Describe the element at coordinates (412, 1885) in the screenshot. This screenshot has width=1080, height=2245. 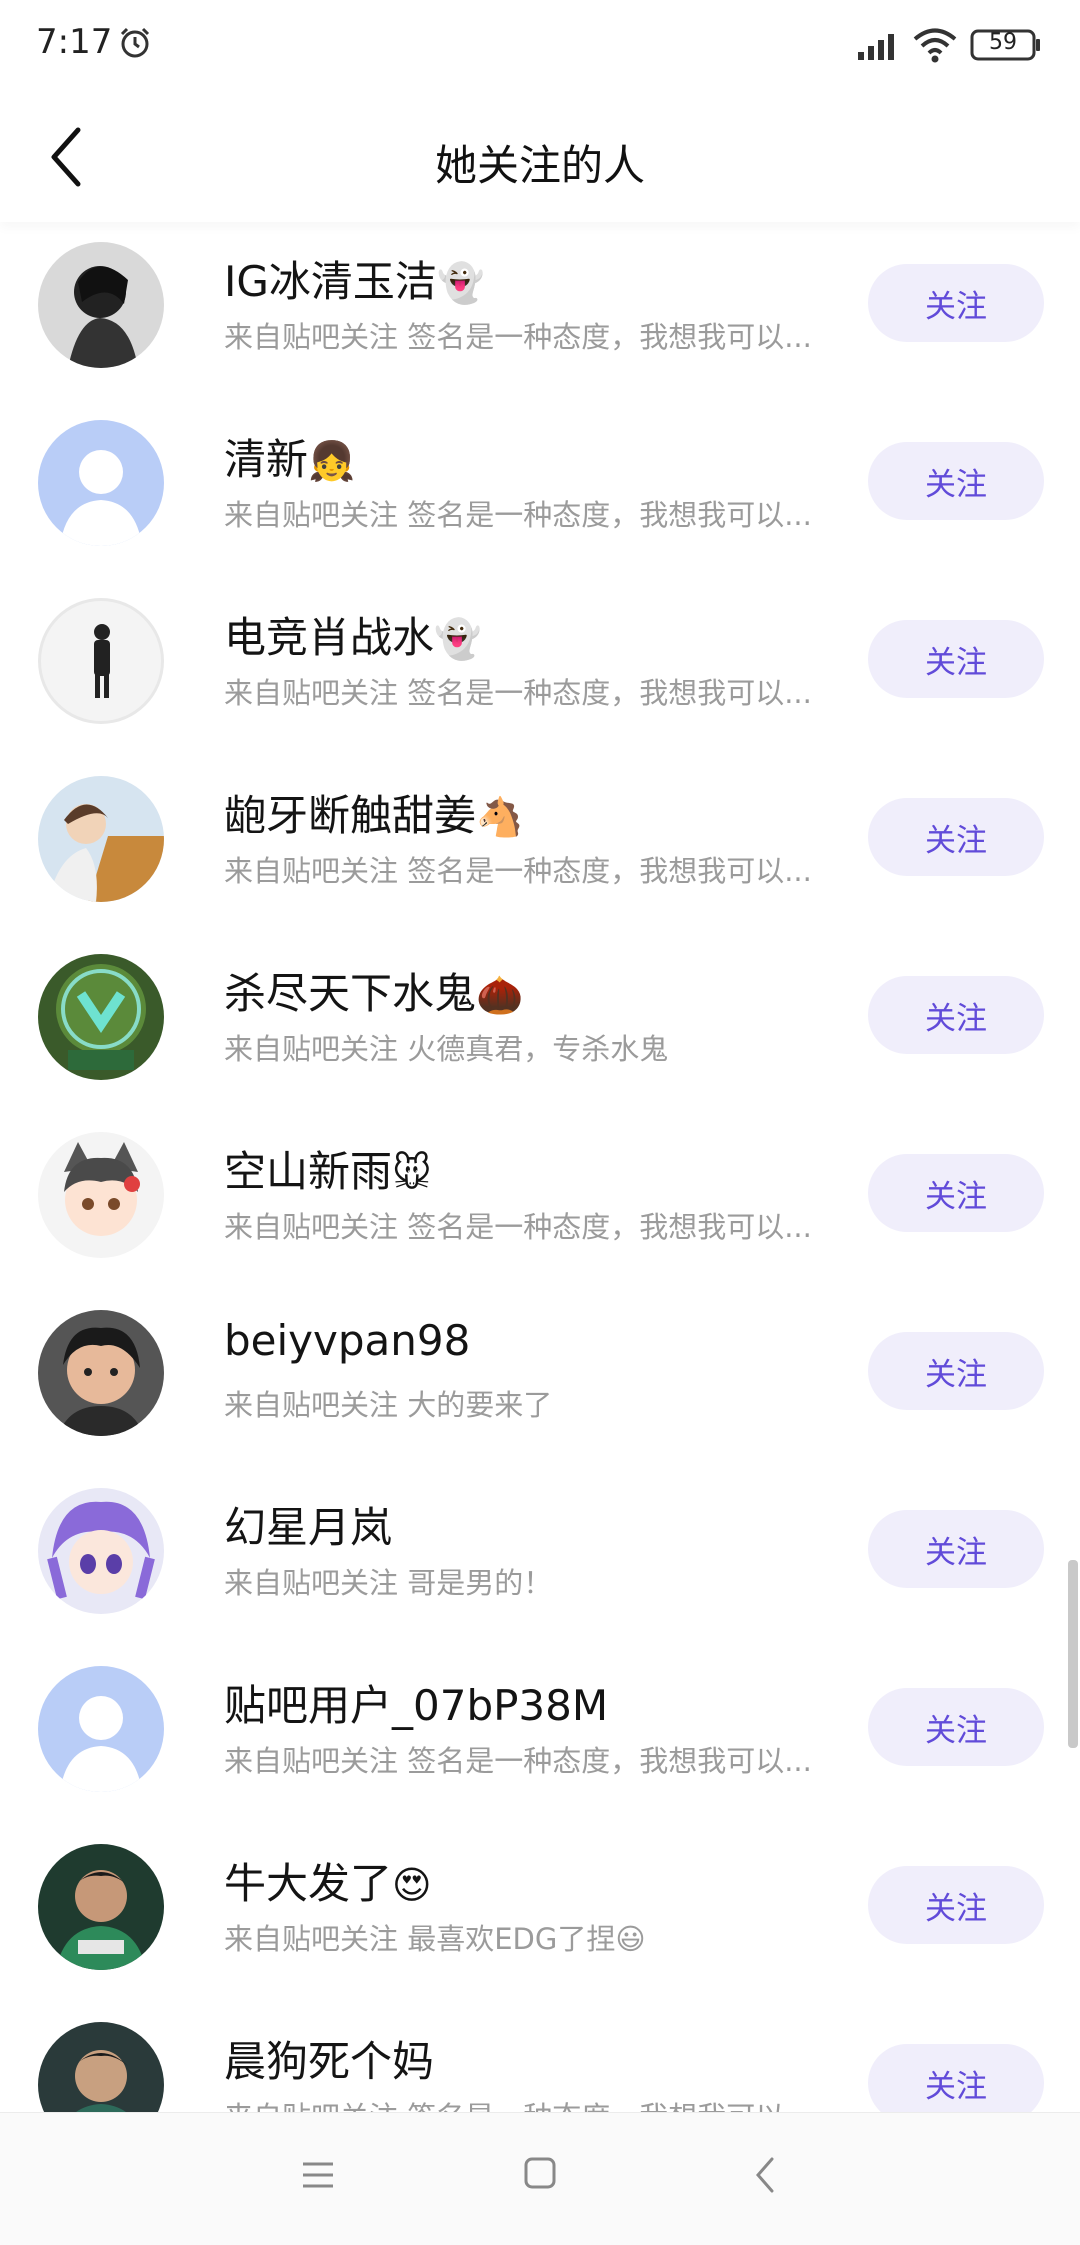
I see `name-emoji: 😍` at that location.